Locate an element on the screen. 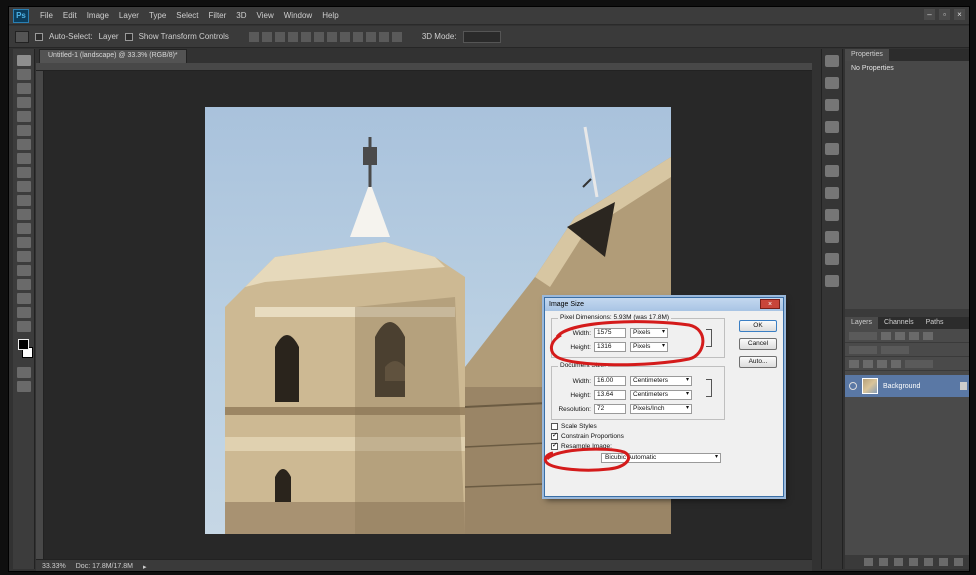  opacity-field is located at coordinates (895, 349).